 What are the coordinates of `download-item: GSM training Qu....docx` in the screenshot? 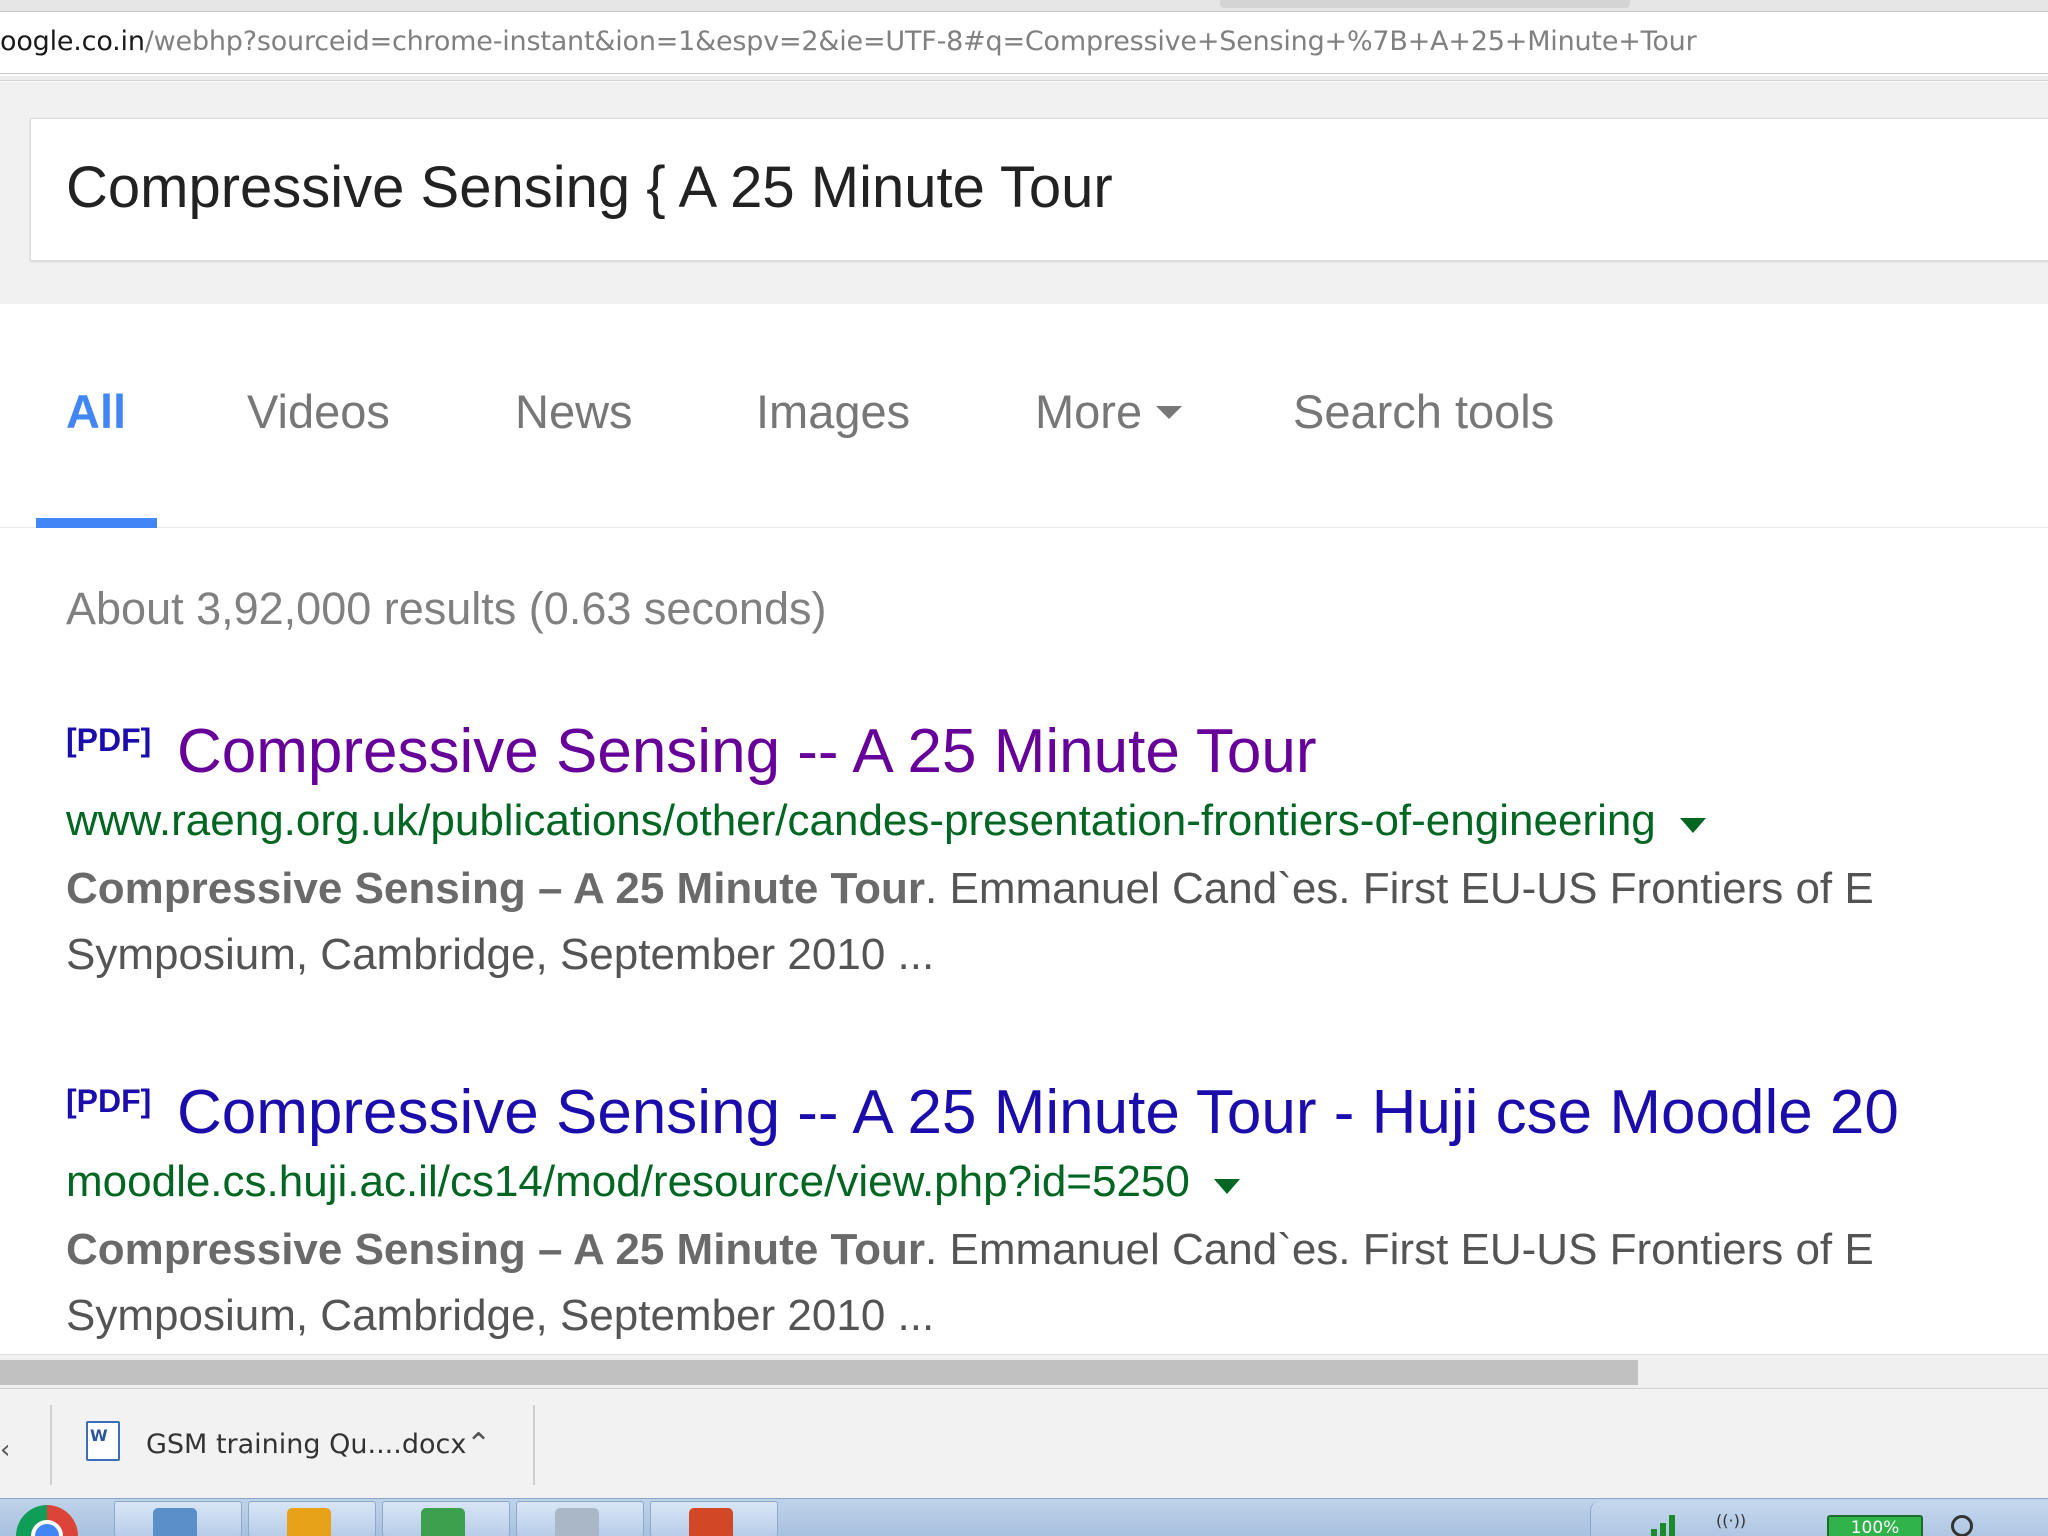 It's located at (300, 1445).